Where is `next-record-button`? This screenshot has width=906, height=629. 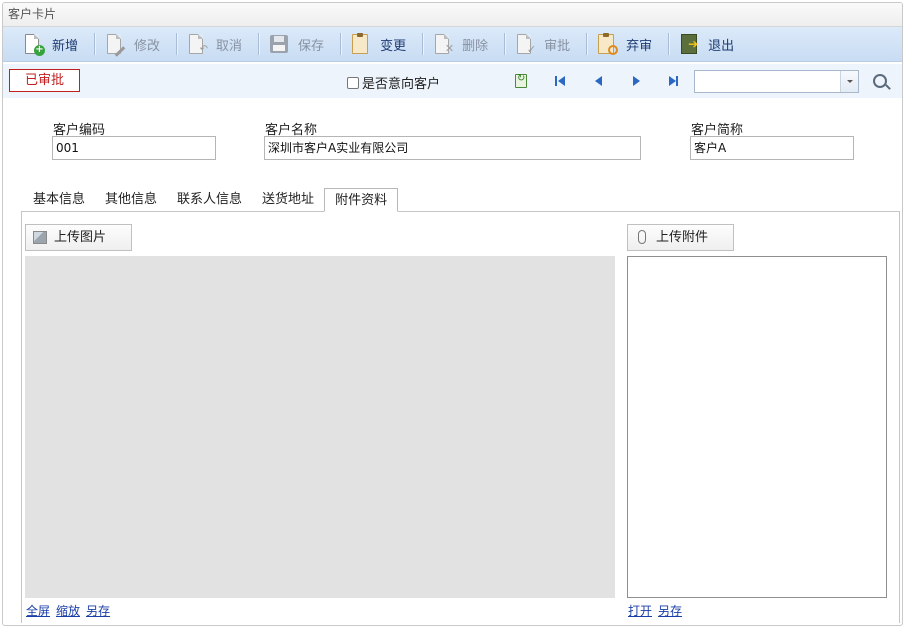
next-record-button is located at coordinates (637, 81).